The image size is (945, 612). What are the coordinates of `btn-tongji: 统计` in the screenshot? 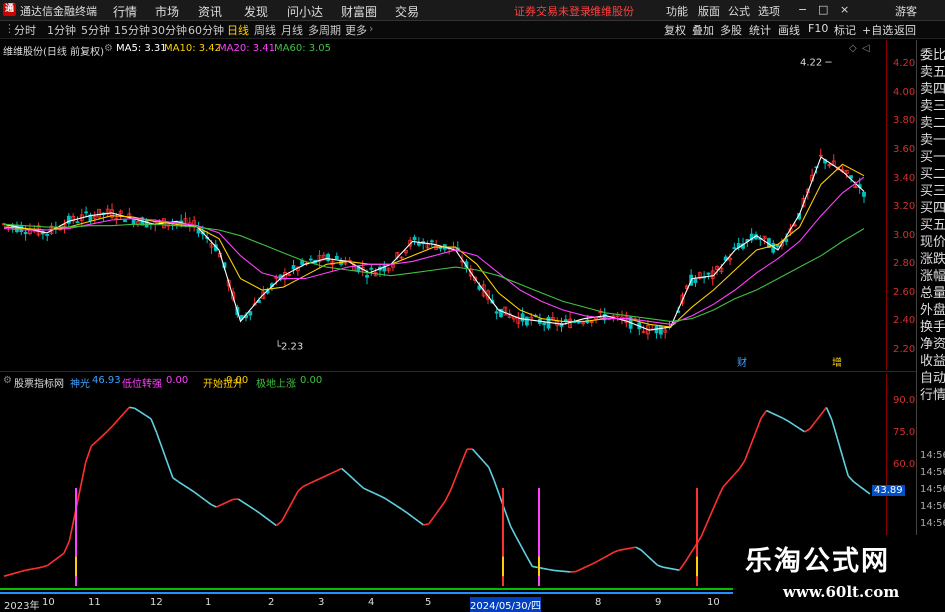 It's located at (760, 30).